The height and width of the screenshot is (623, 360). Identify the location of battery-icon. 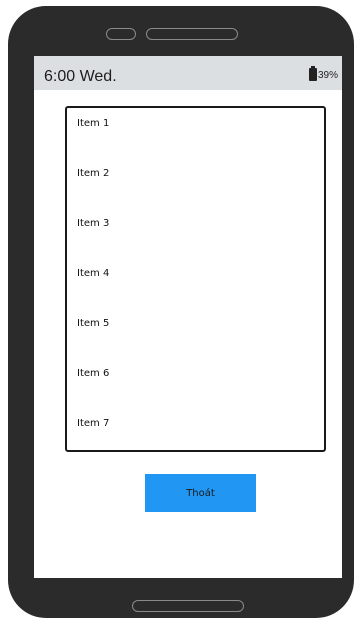
(312, 73).